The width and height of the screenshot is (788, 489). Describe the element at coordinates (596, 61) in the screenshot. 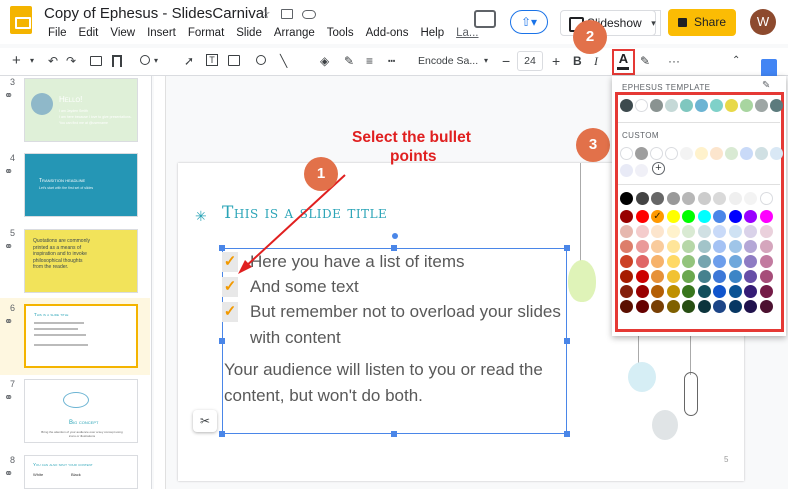

I see `italic-icon: I` at that location.